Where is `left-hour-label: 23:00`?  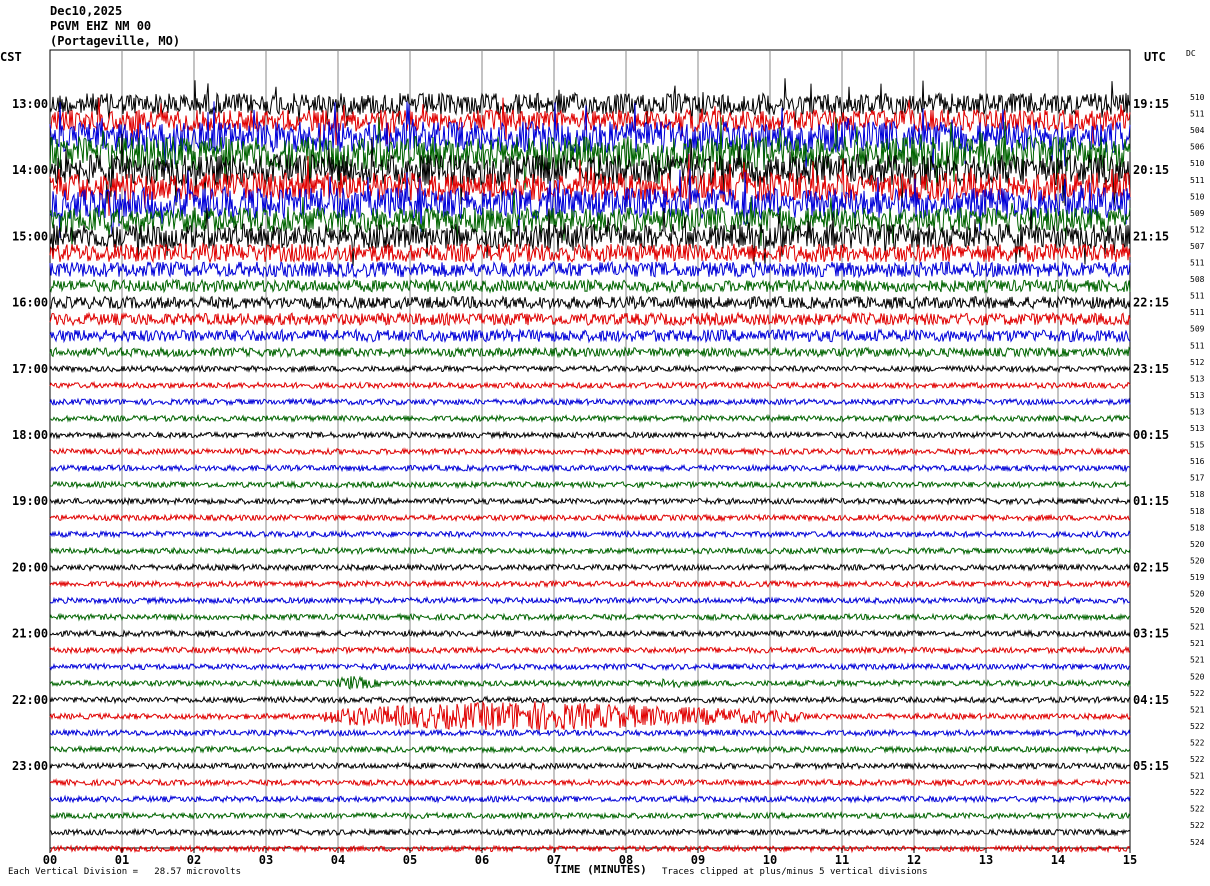 left-hour-label: 23:00 is located at coordinates (30, 766).